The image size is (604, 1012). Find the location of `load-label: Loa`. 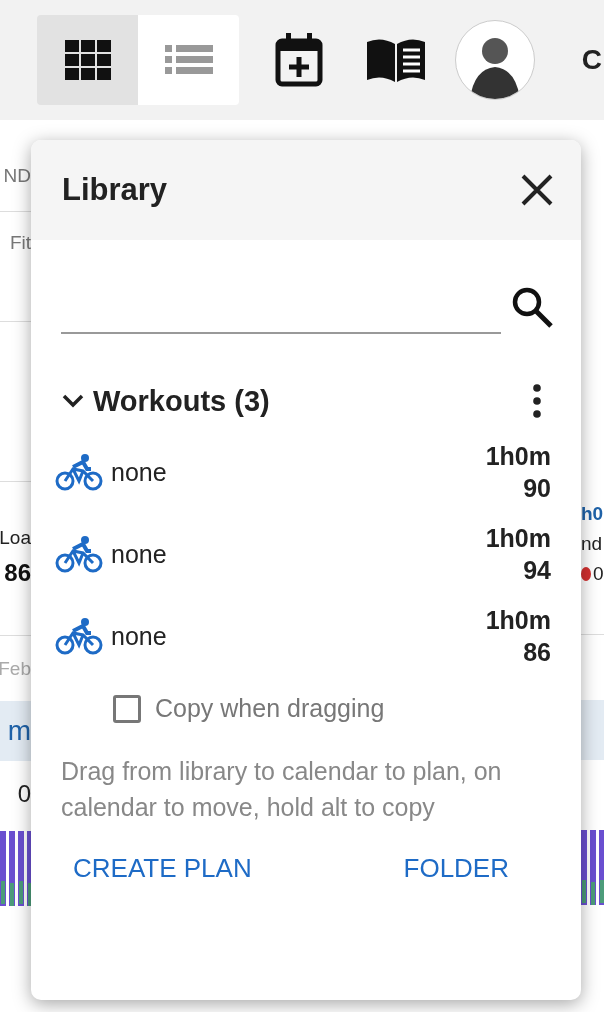

load-label: Loa is located at coordinates (15, 538).